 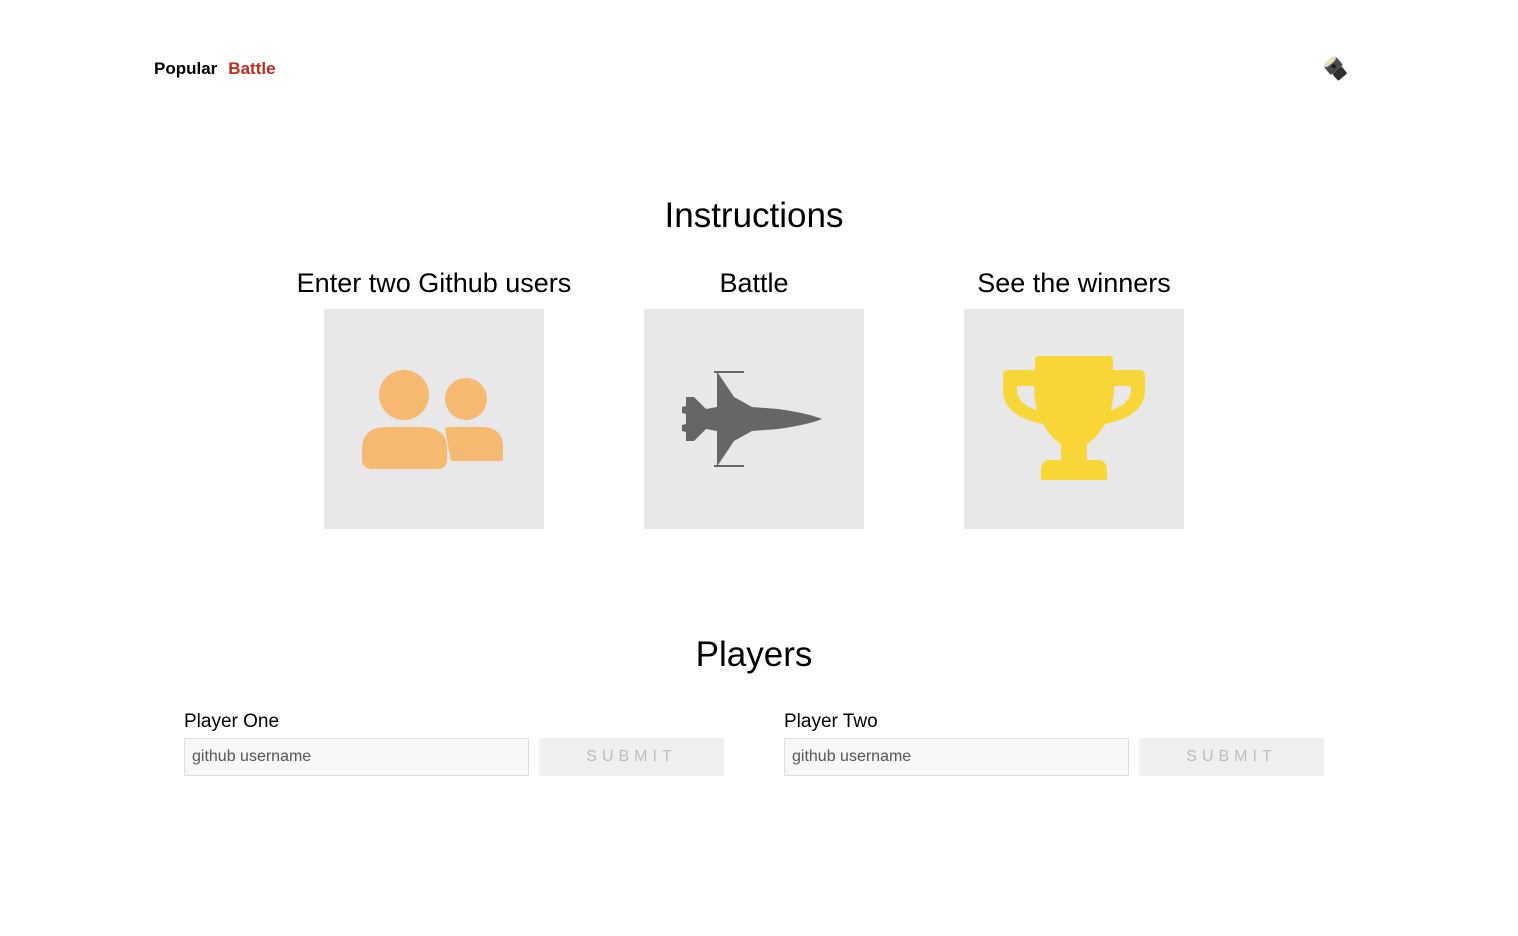 I want to click on instruction-step-enter-users: Enter two Github users, so click(x=434, y=397).